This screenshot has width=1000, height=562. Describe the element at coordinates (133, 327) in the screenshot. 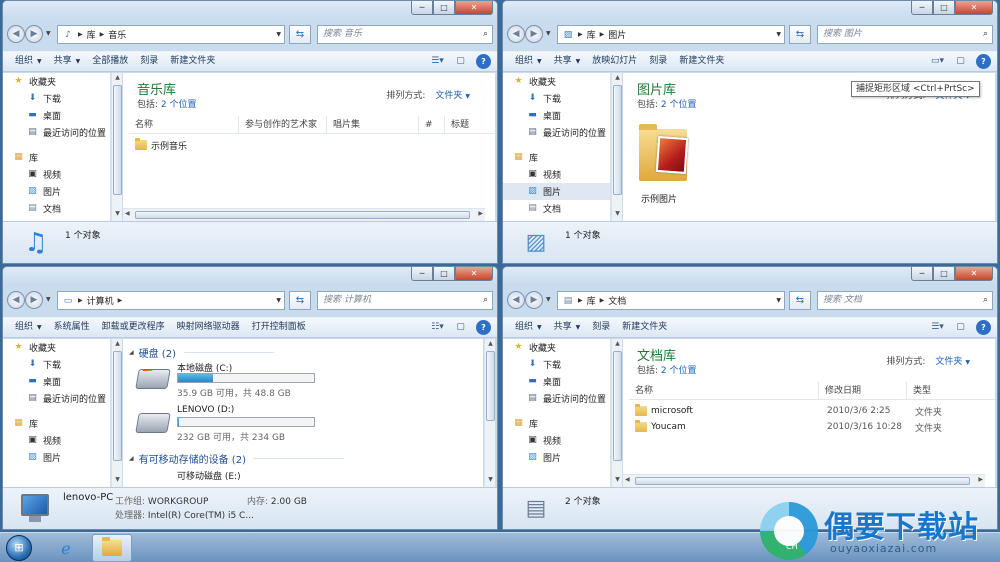

I see `uninstall-program-button: 卸载或更改程序` at that location.